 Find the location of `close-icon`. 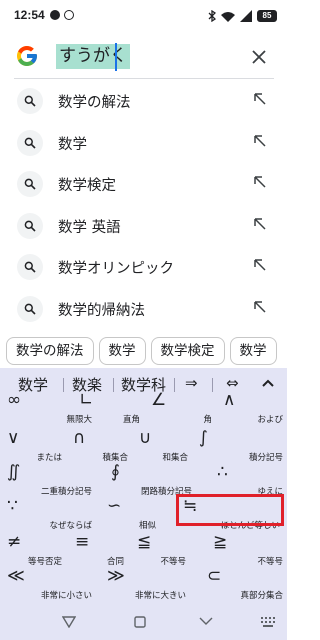

close-icon is located at coordinates (259, 57).